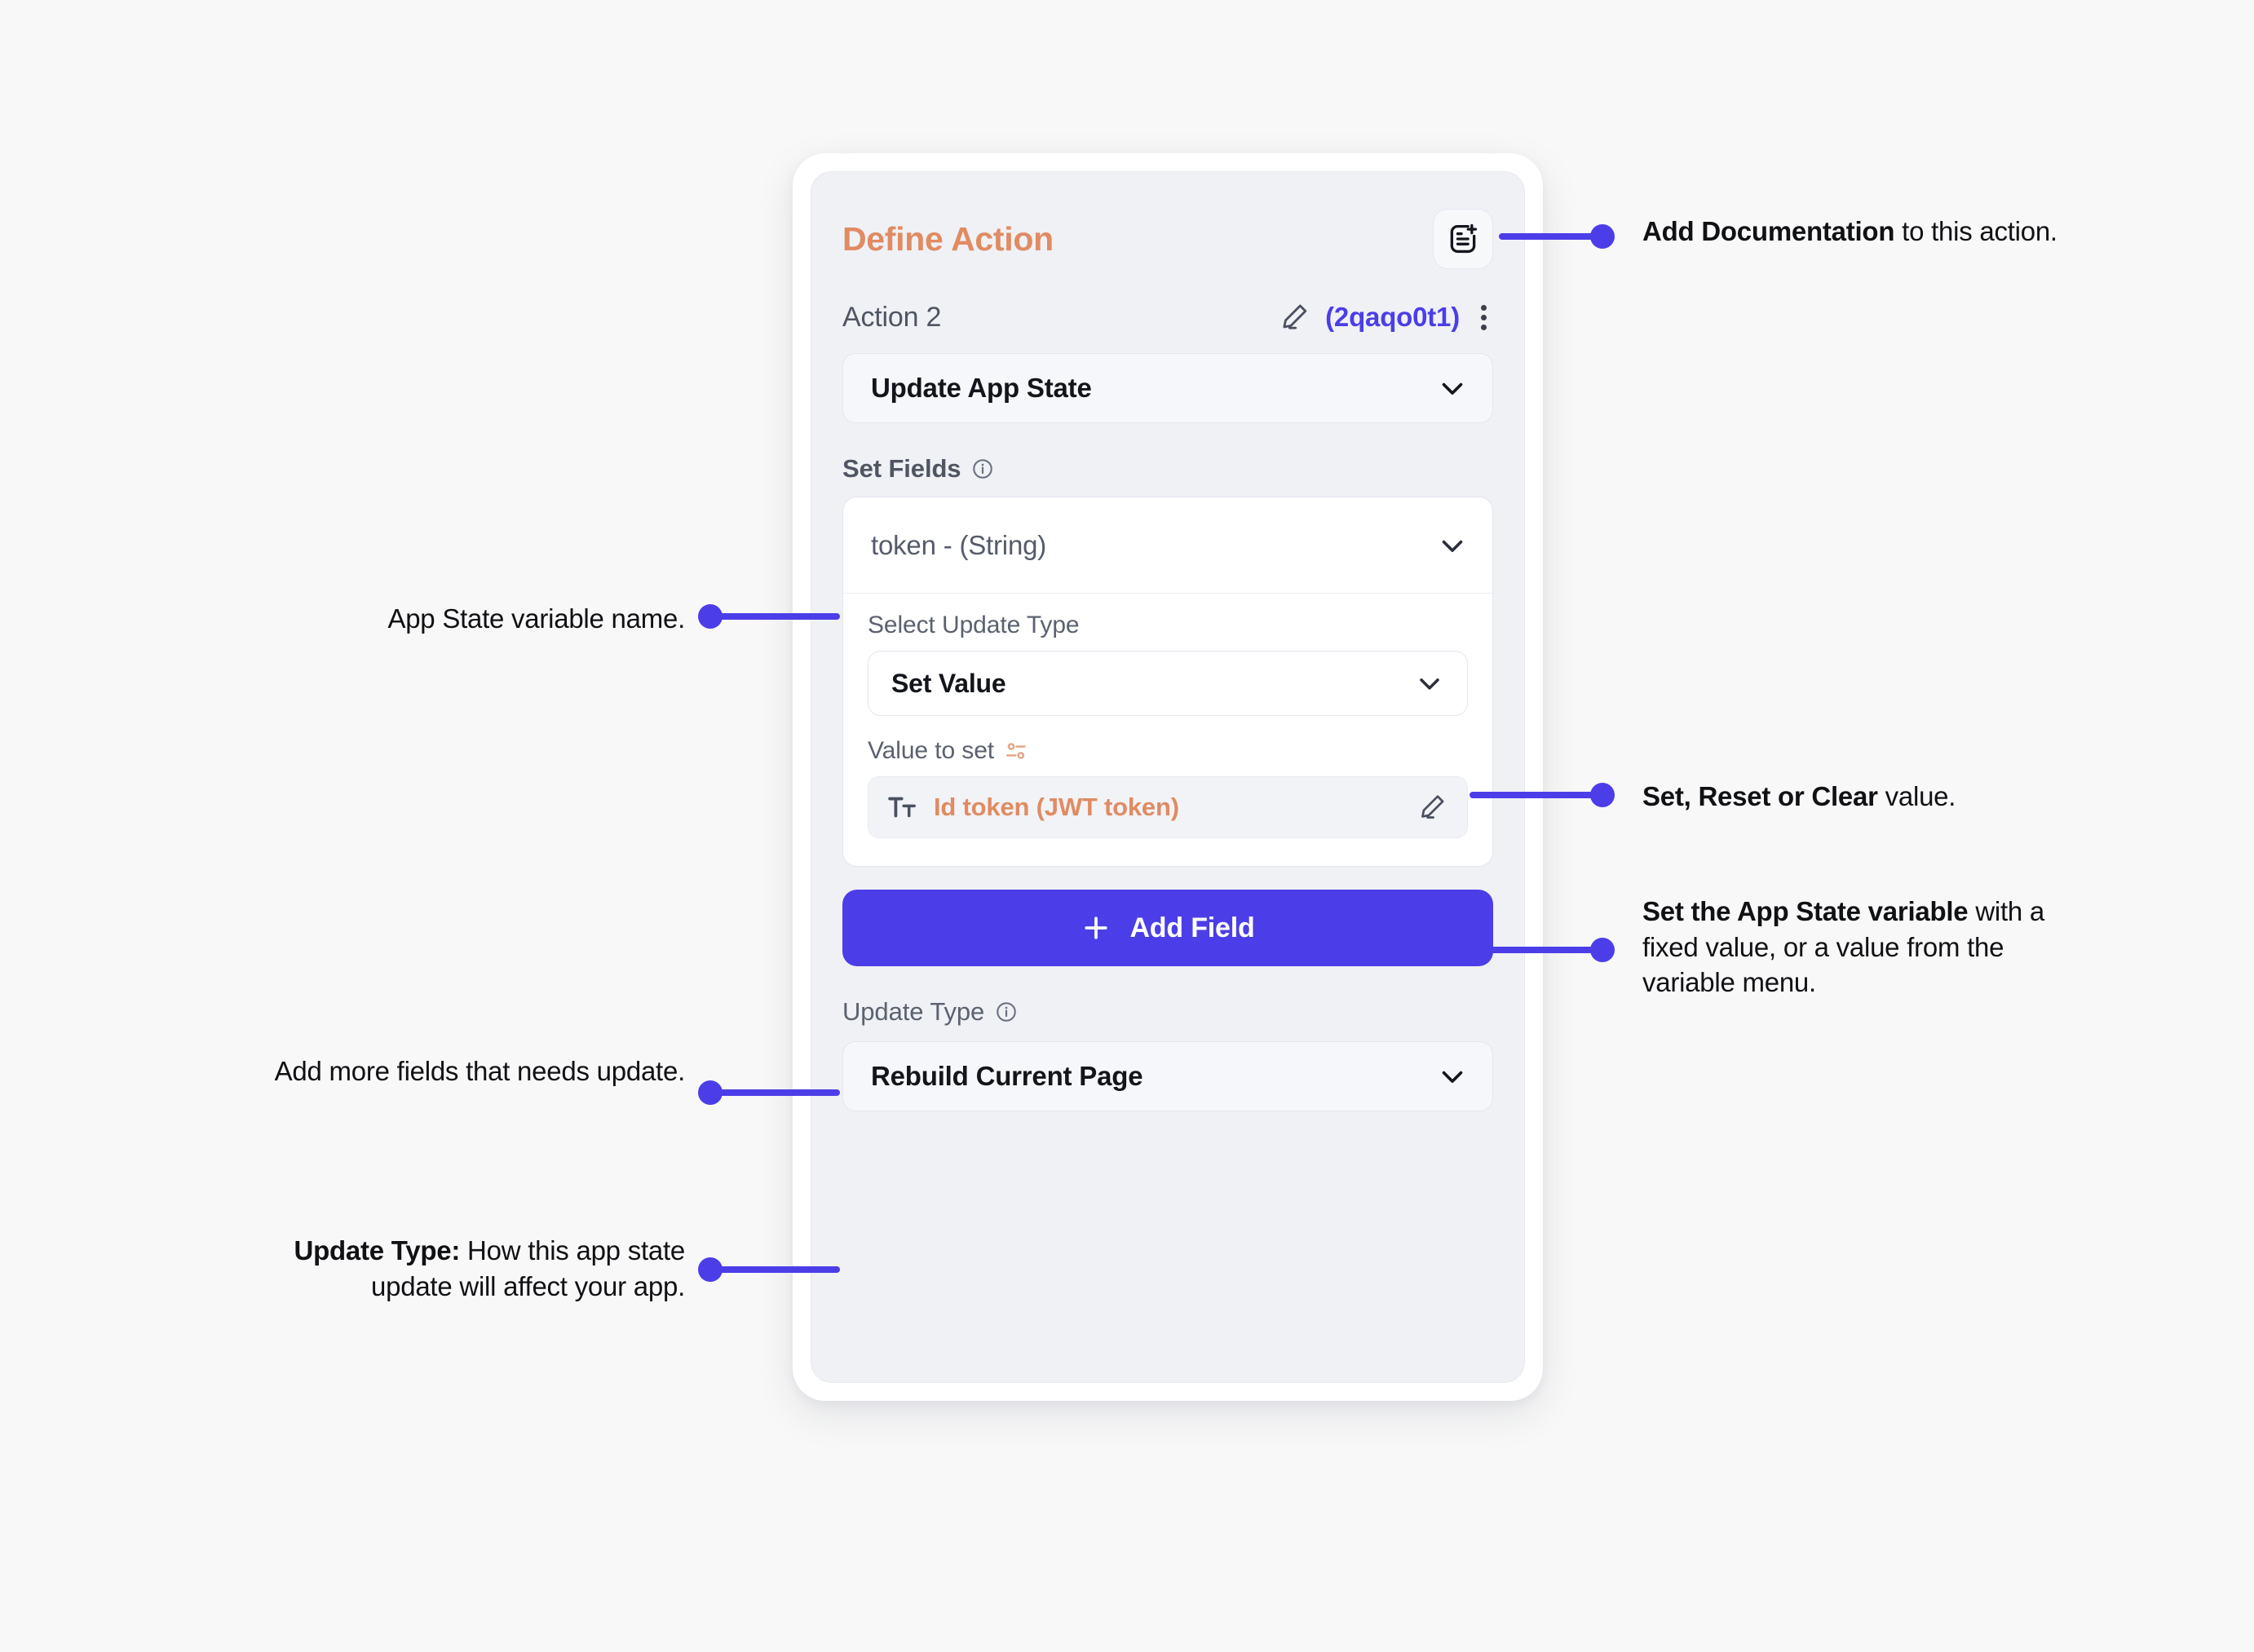  What do you see at coordinates (1167, 317) in the screenshot?
I see `action-meta-row: Action 2 (2qaqo0t1)` at bounding box center [1167, 317].